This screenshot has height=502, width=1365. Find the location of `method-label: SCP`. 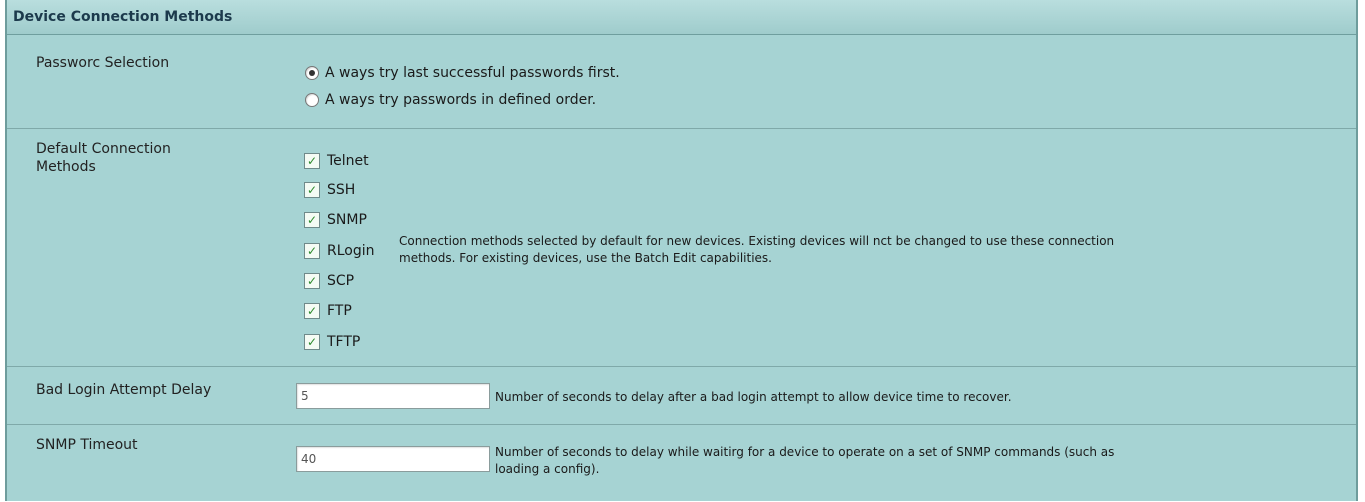

method-label: SCP is located at coordinates (341, 281).